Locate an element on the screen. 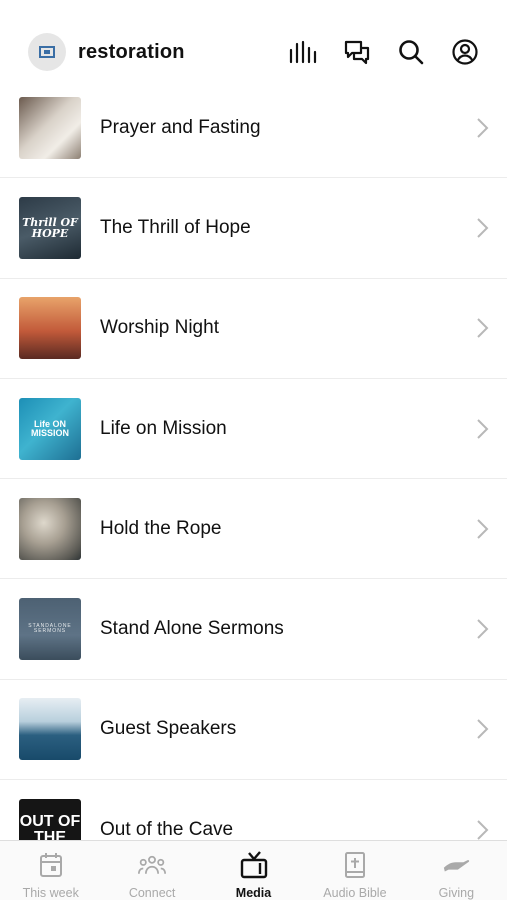 This screenshot has height=900, width=507. item-title: Out of the Cave is located at coordinates (167, 829).